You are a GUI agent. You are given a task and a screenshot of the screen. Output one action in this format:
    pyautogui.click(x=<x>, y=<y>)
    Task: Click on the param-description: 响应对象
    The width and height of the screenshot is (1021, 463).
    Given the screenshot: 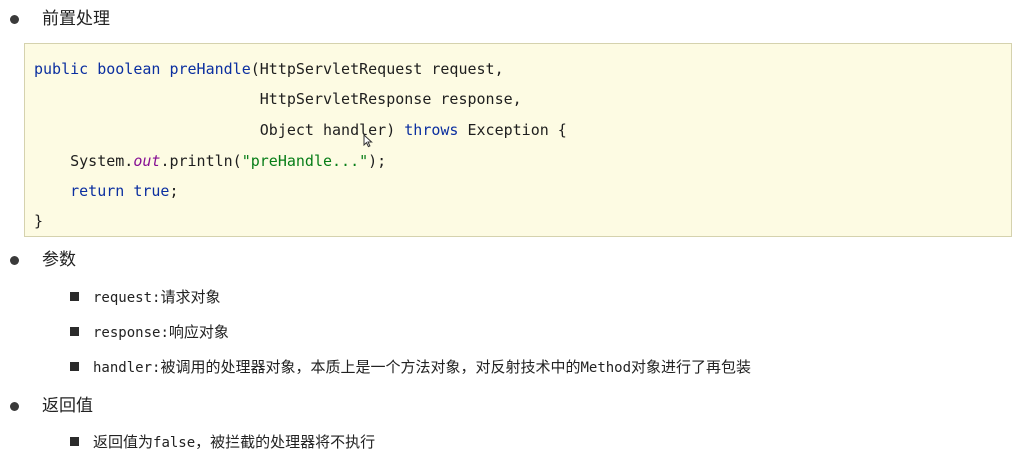 What is the action you would take?
    pyautogui.click(x=198, y=332)
    